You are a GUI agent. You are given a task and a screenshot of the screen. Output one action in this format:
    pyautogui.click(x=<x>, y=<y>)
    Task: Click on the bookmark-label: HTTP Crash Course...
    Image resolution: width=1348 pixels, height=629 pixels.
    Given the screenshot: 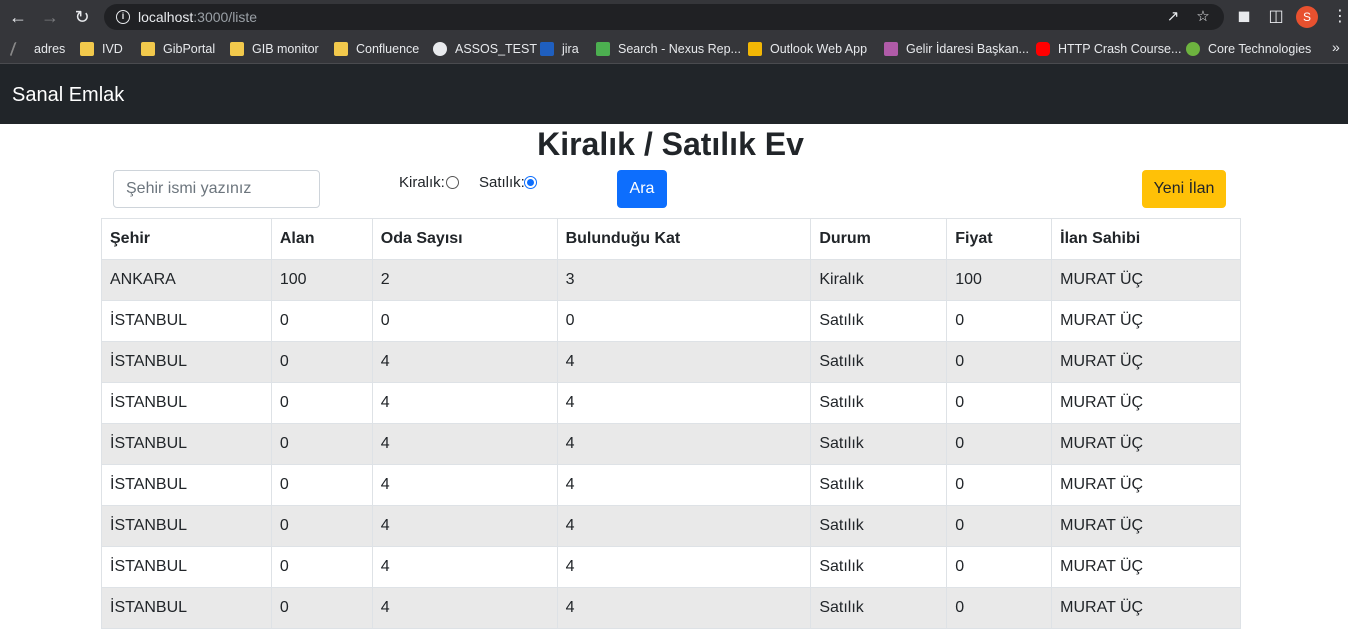 What is the action you would take?
    pyautogui.click(x=1120, y=49)
    